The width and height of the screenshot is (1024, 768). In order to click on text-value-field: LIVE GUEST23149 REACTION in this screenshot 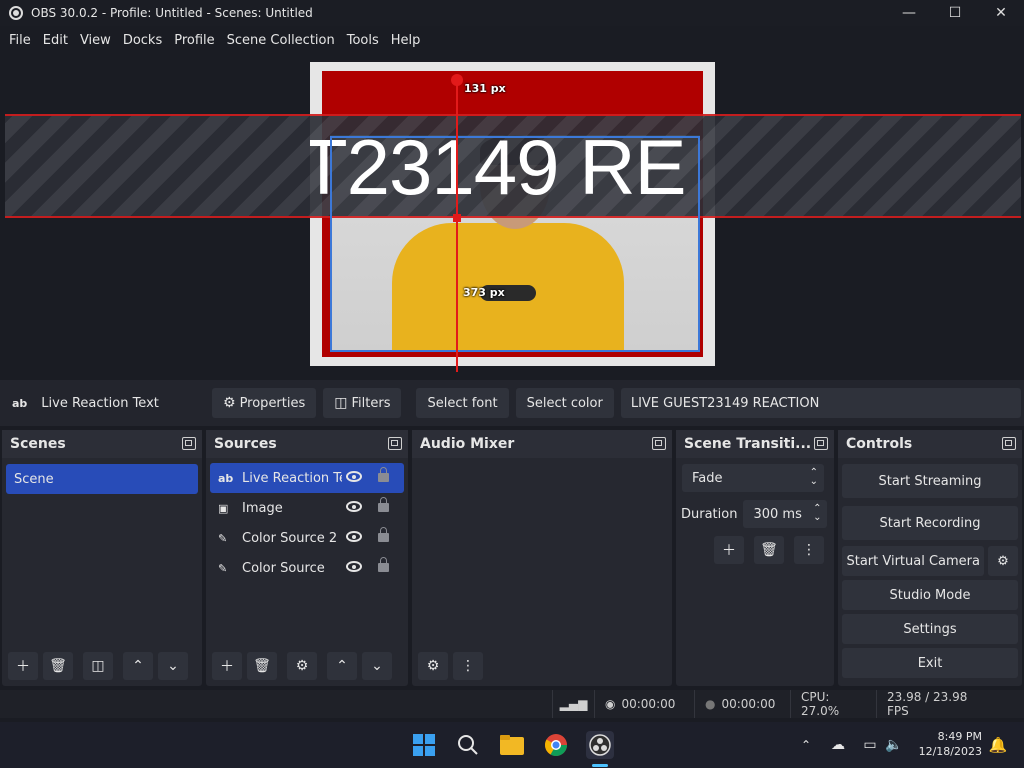, I will do `click(820, 403)`.